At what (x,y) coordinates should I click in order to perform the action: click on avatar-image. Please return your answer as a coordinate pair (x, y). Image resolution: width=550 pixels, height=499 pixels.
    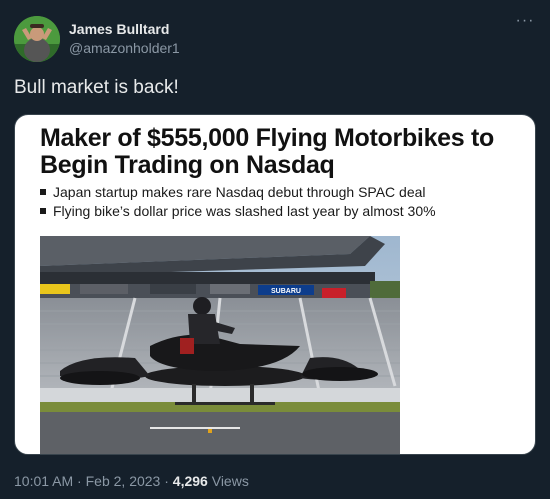
    Looking at the image, I should click on (37, 39).